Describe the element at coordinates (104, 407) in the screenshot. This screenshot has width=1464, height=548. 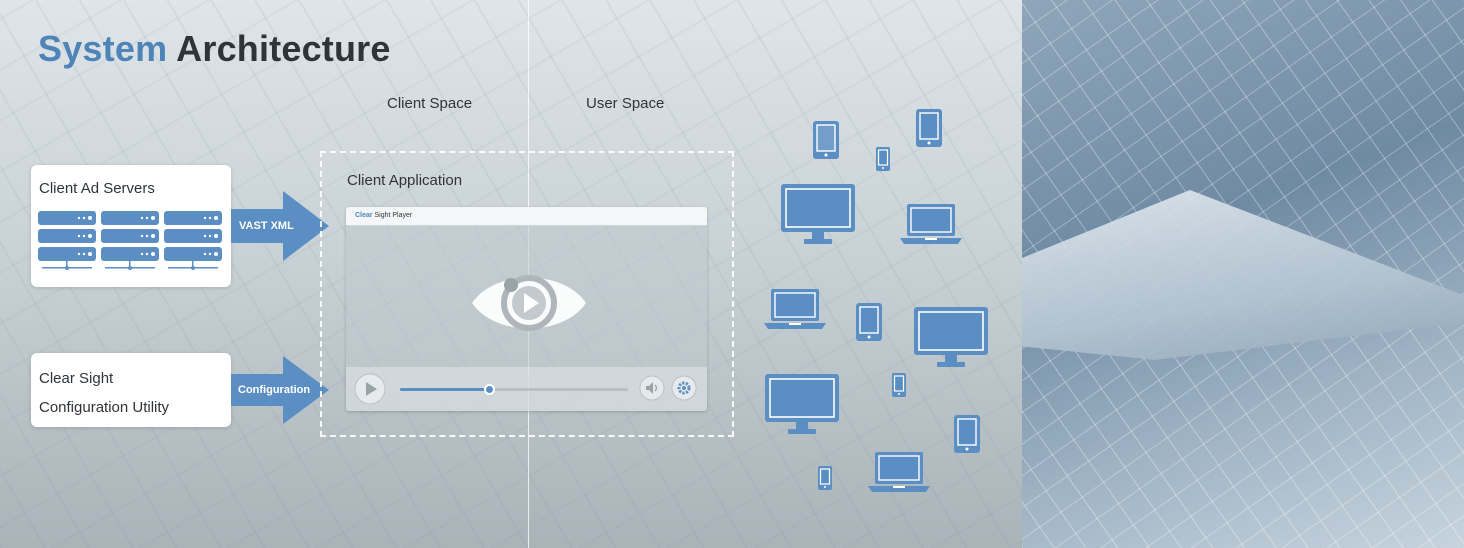
I see `config-utility-line2: Configuration Utility` at that location.